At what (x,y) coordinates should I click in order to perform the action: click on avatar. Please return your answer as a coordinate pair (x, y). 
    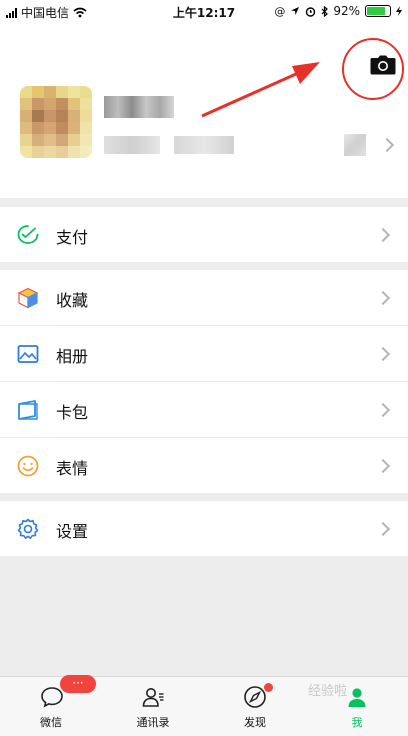
    Looking at the image, I should click on (56, 122).